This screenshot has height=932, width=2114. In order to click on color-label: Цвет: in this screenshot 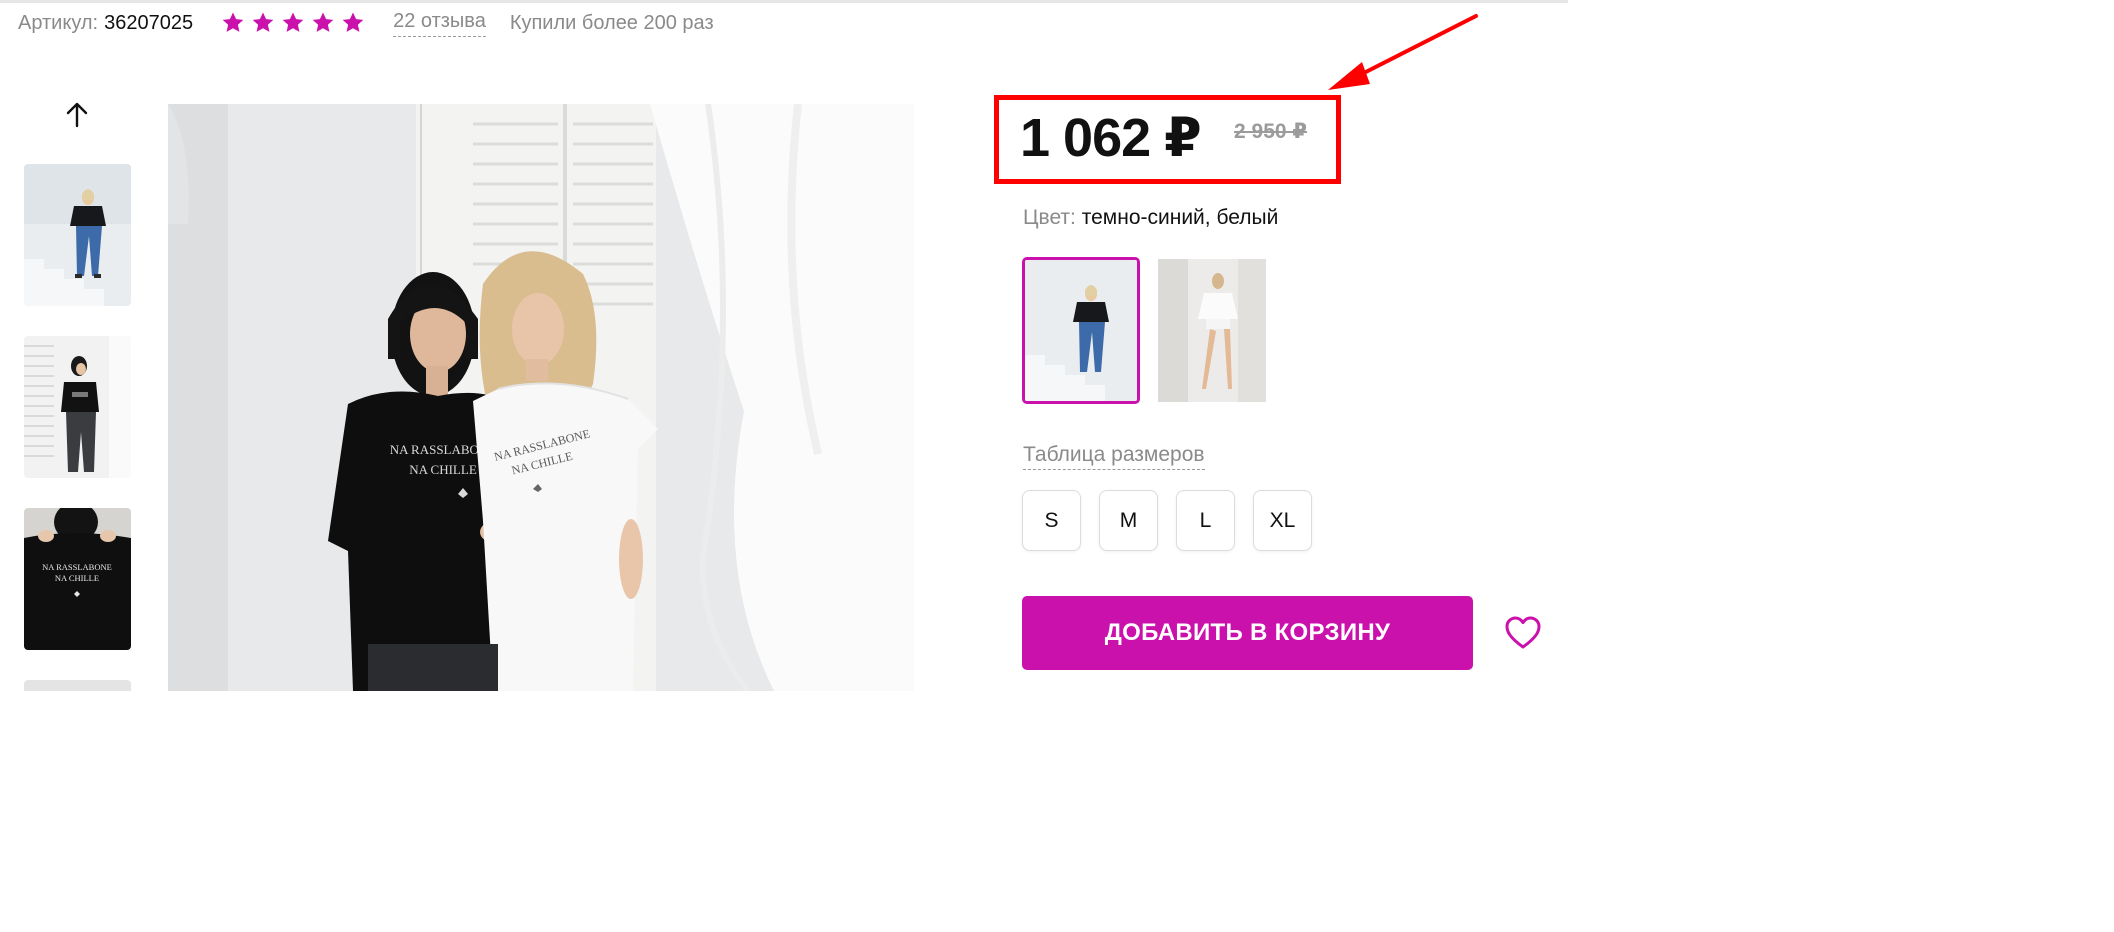, I will do `click(1049, 217)`.